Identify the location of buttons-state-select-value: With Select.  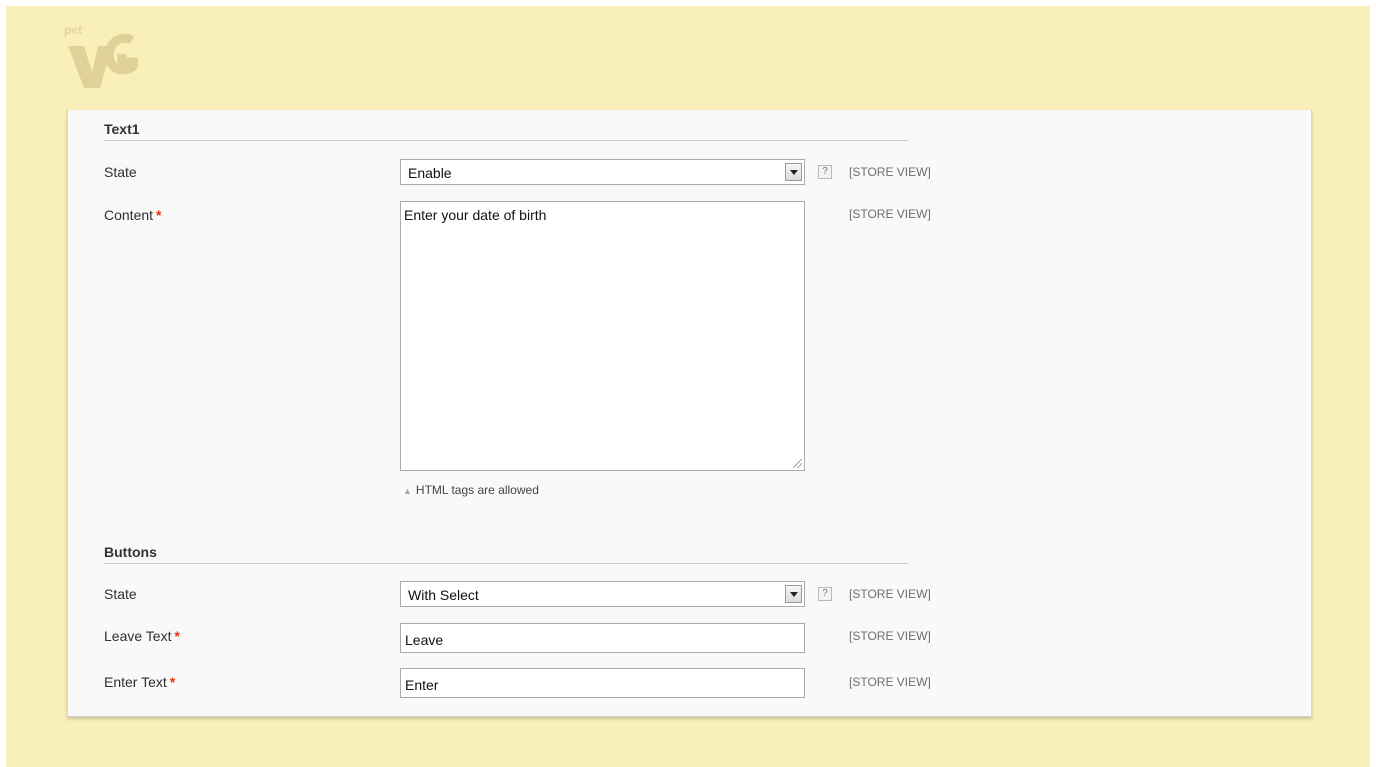
(443, 595).